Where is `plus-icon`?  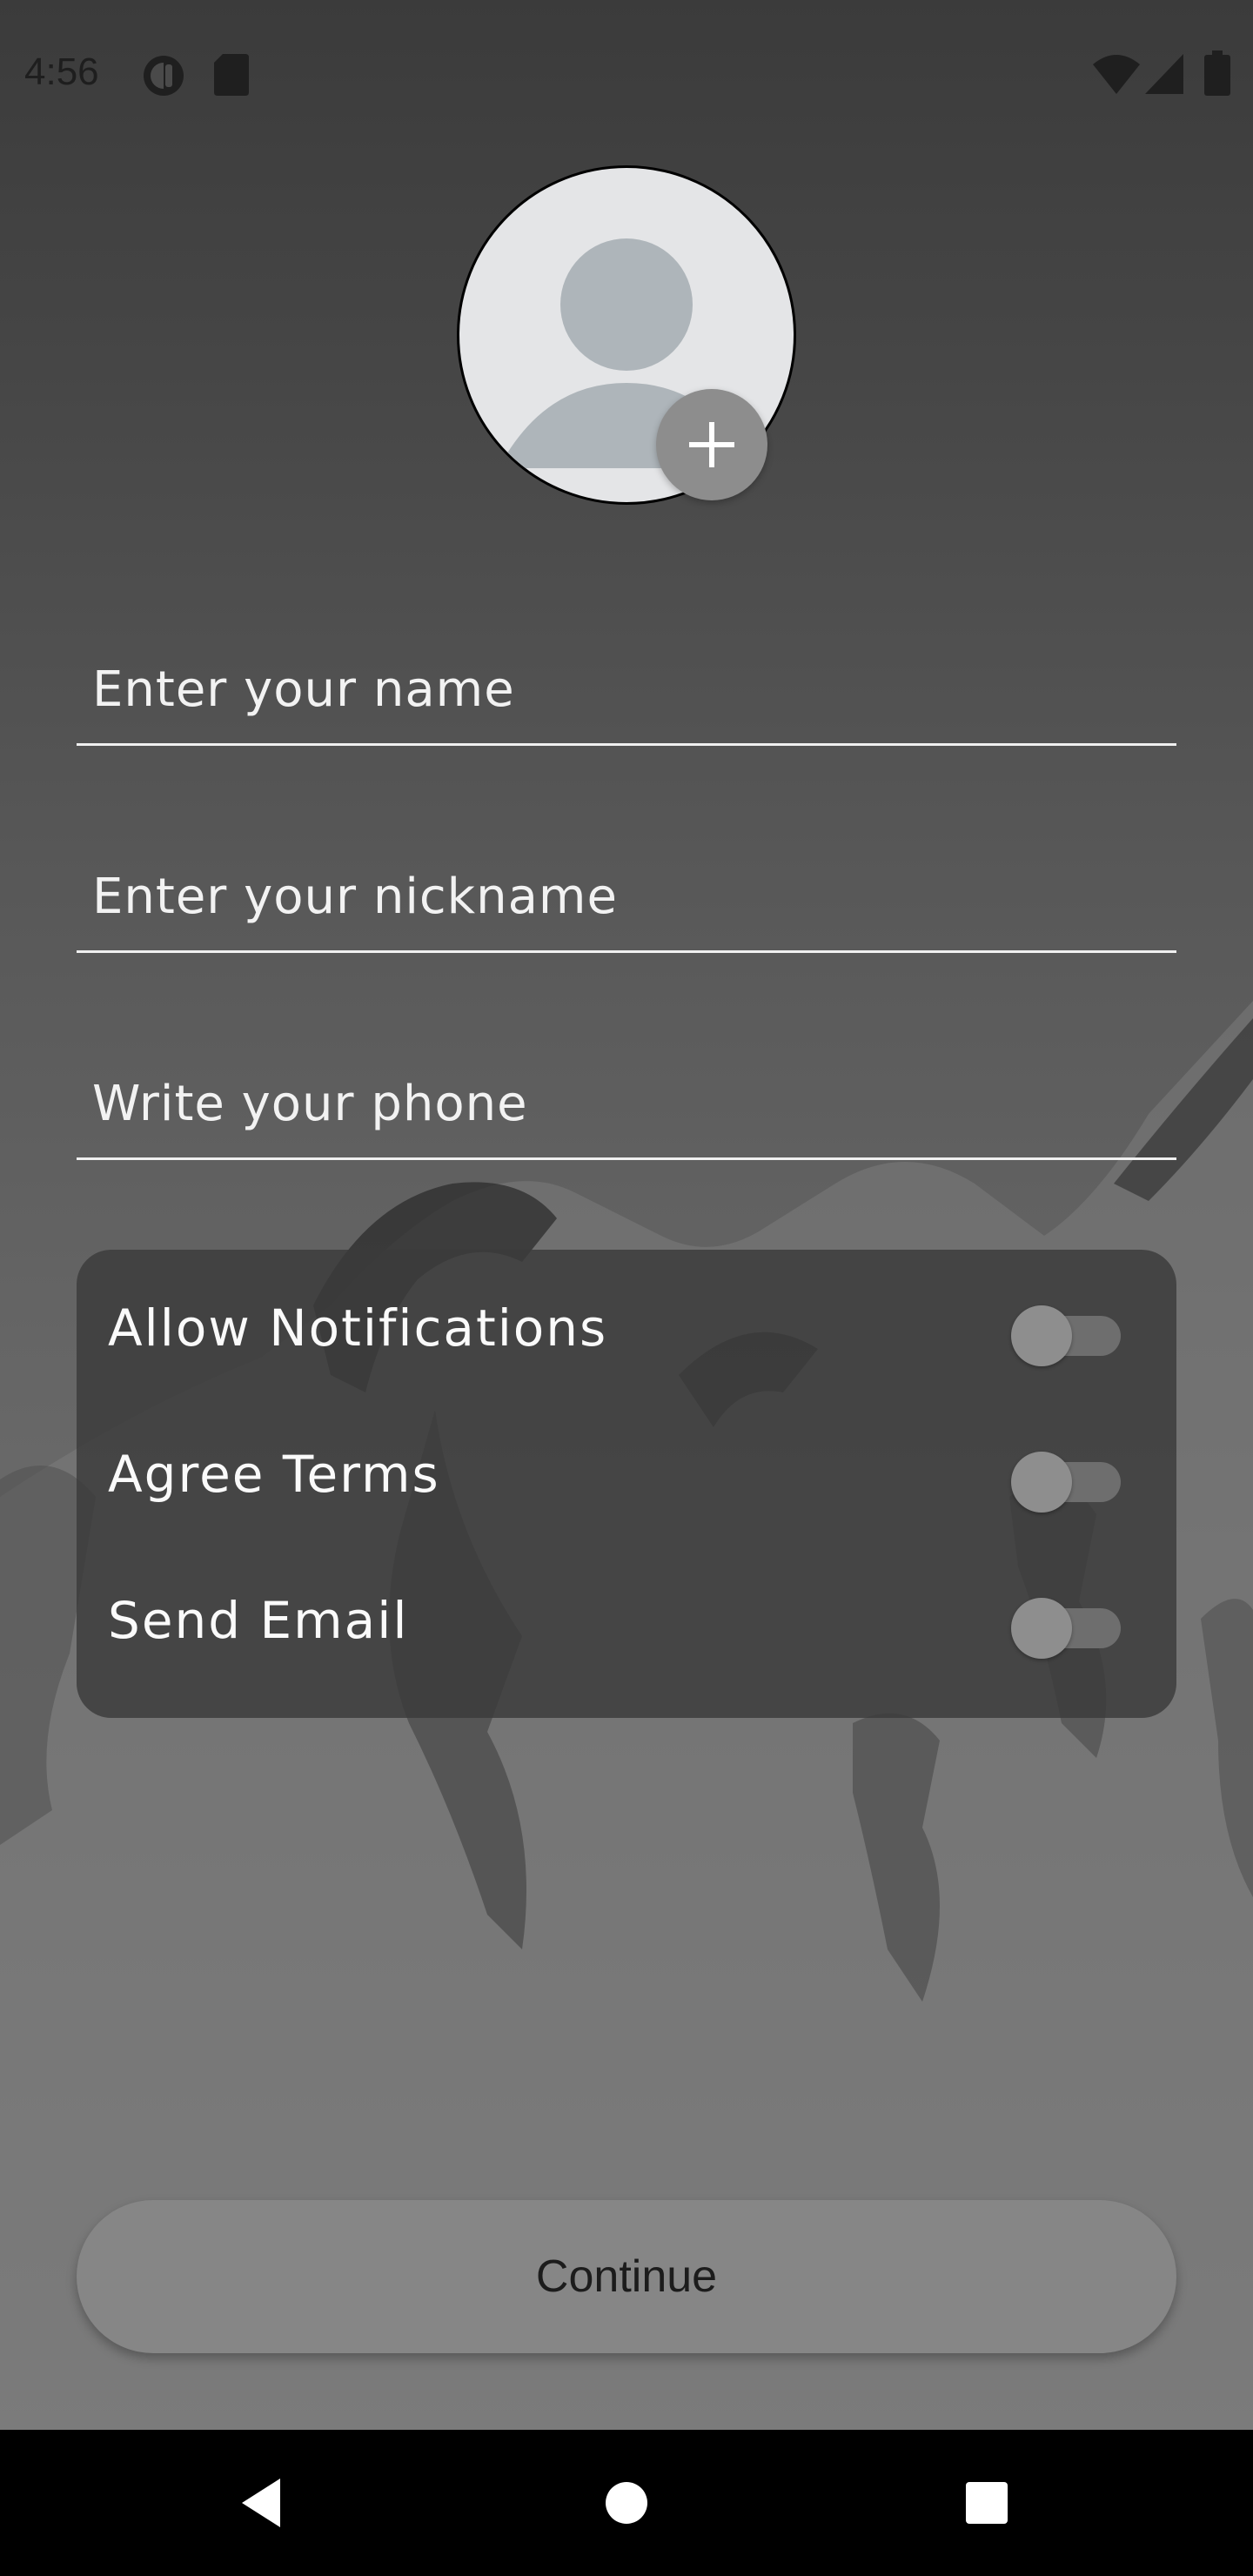 plus-icon is located at coordinates (711, 445).